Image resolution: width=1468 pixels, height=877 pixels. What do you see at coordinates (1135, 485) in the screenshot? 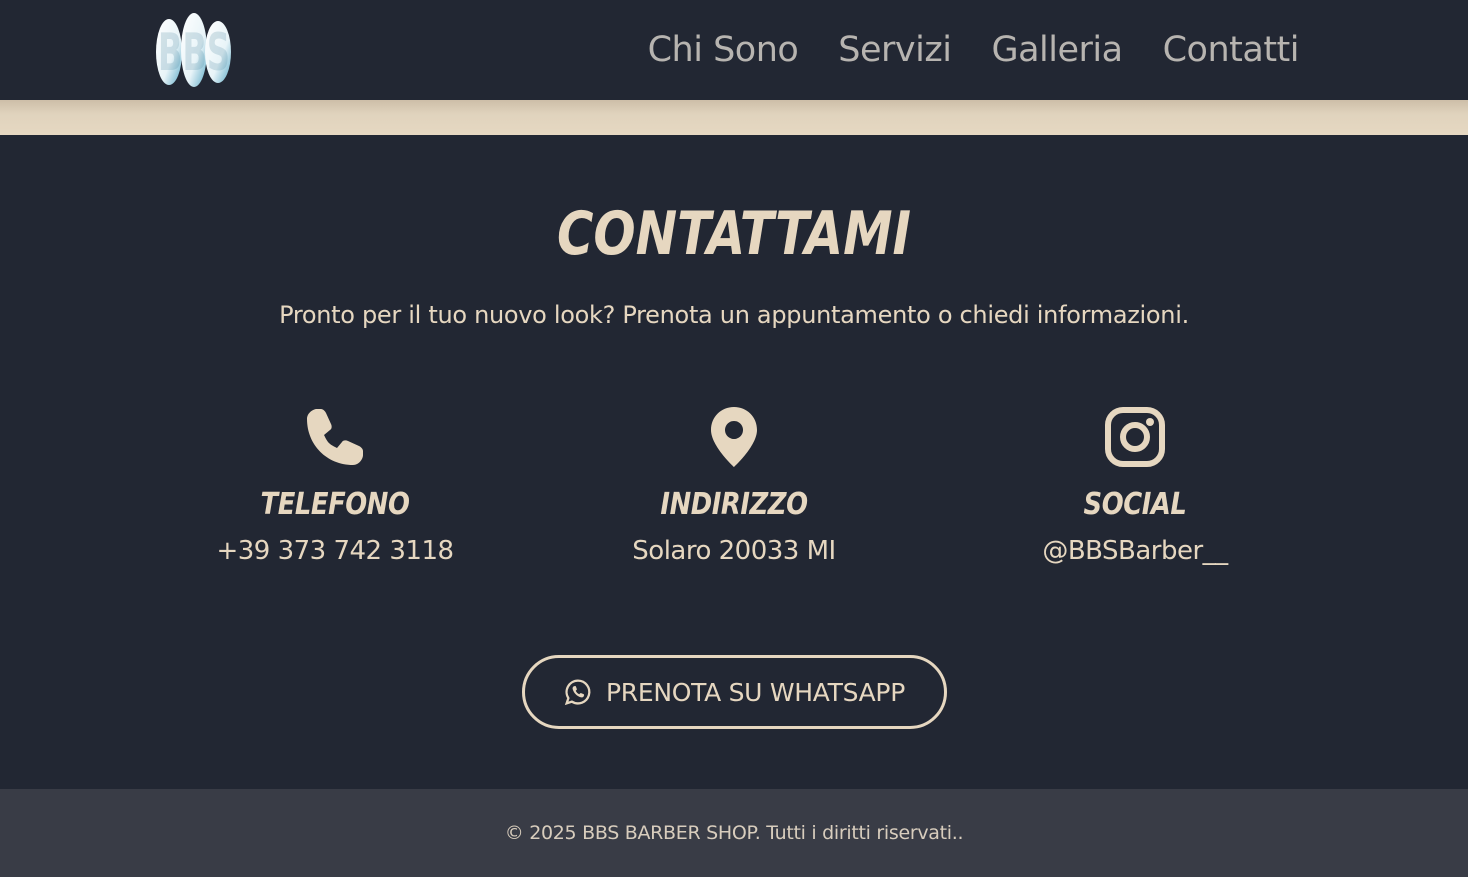
I see `contact-card-social: SOCIAL @BBSBarber__` at bounding box center [1135, 485].